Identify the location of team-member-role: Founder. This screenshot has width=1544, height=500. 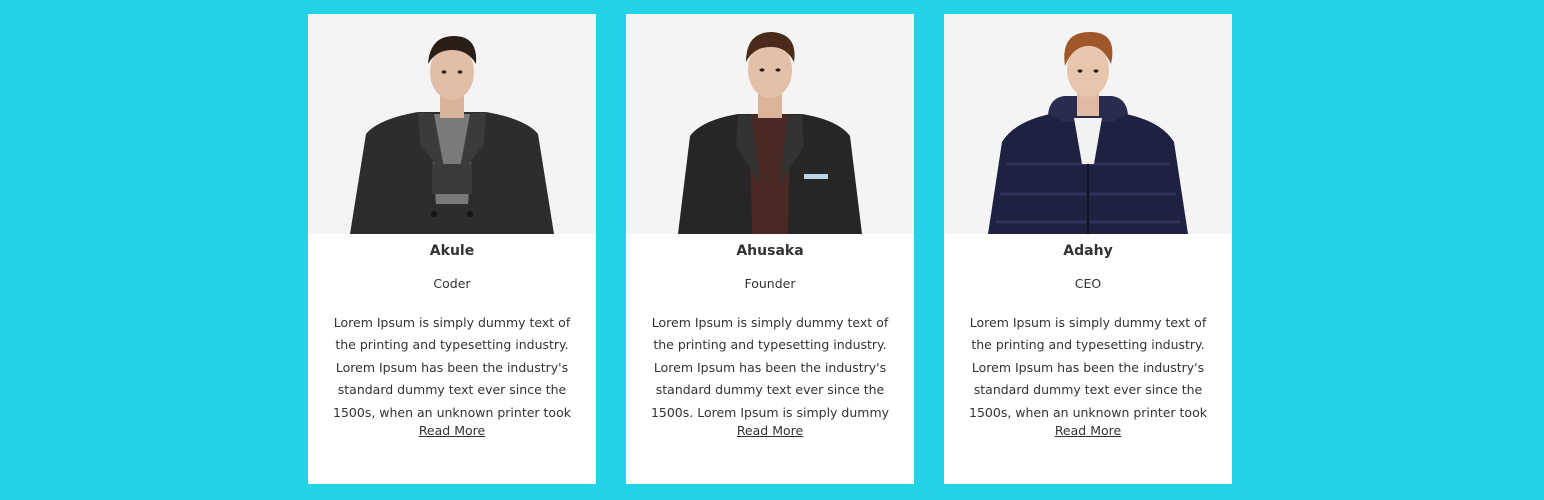
(770, 283).